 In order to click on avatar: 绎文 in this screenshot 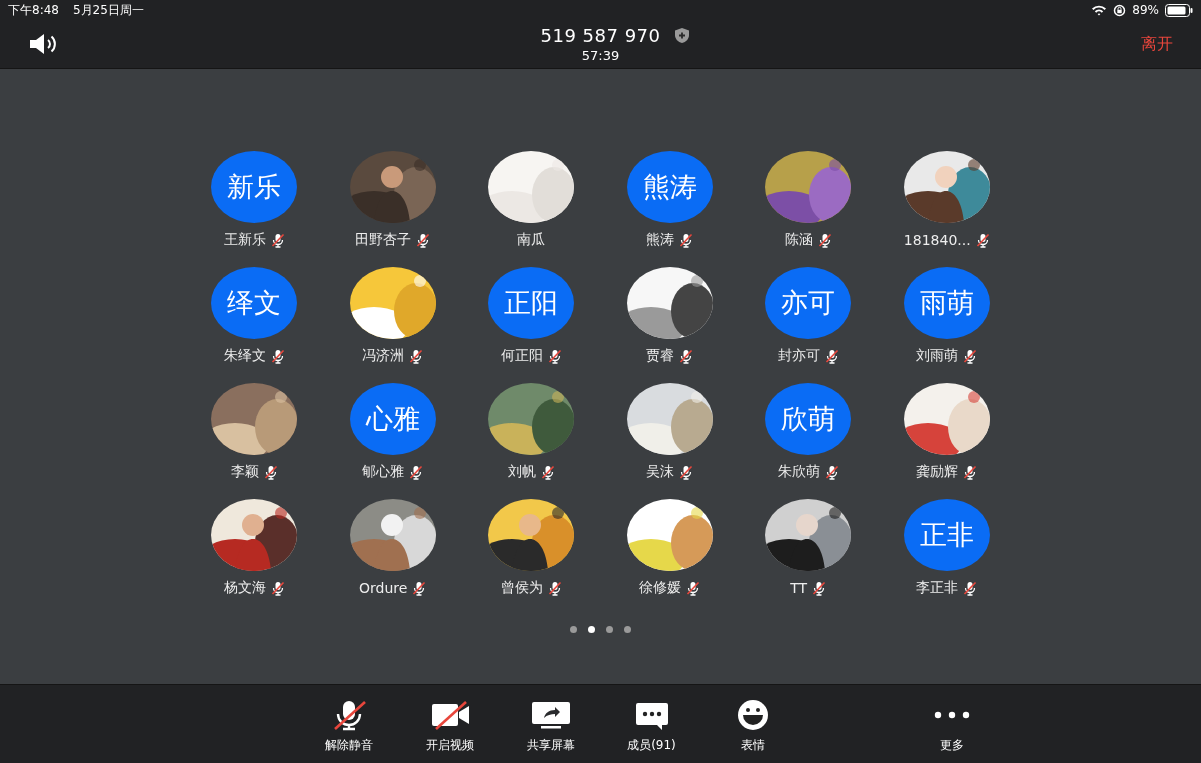, I will do `click(254, 303)`.